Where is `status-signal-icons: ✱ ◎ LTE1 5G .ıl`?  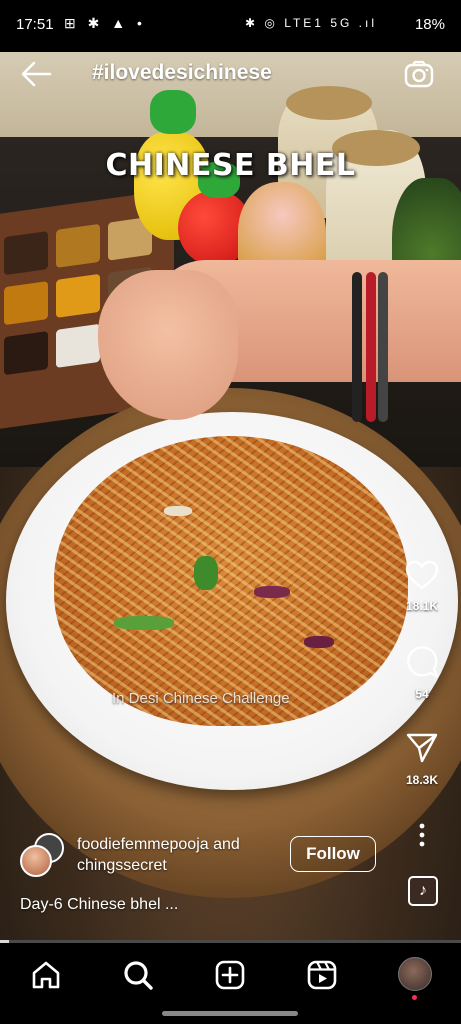 status-signal-icons: ✱ ◎ LTE1 5G .ıl is located at coordinates (311, 23).